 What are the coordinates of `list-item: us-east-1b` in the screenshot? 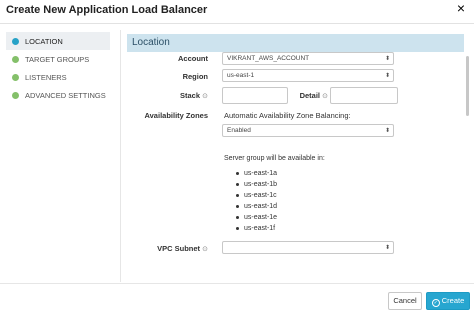 It's located at (256, 184).